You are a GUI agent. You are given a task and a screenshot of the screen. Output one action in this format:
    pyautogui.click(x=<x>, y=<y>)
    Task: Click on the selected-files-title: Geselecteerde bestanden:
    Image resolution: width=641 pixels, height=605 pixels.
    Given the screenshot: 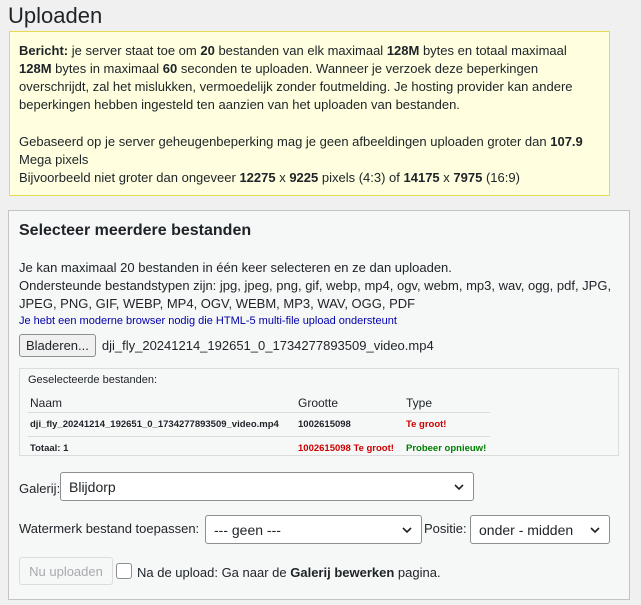 What is the action you would take?
    pyautogui.click(x=93, y=380)
    